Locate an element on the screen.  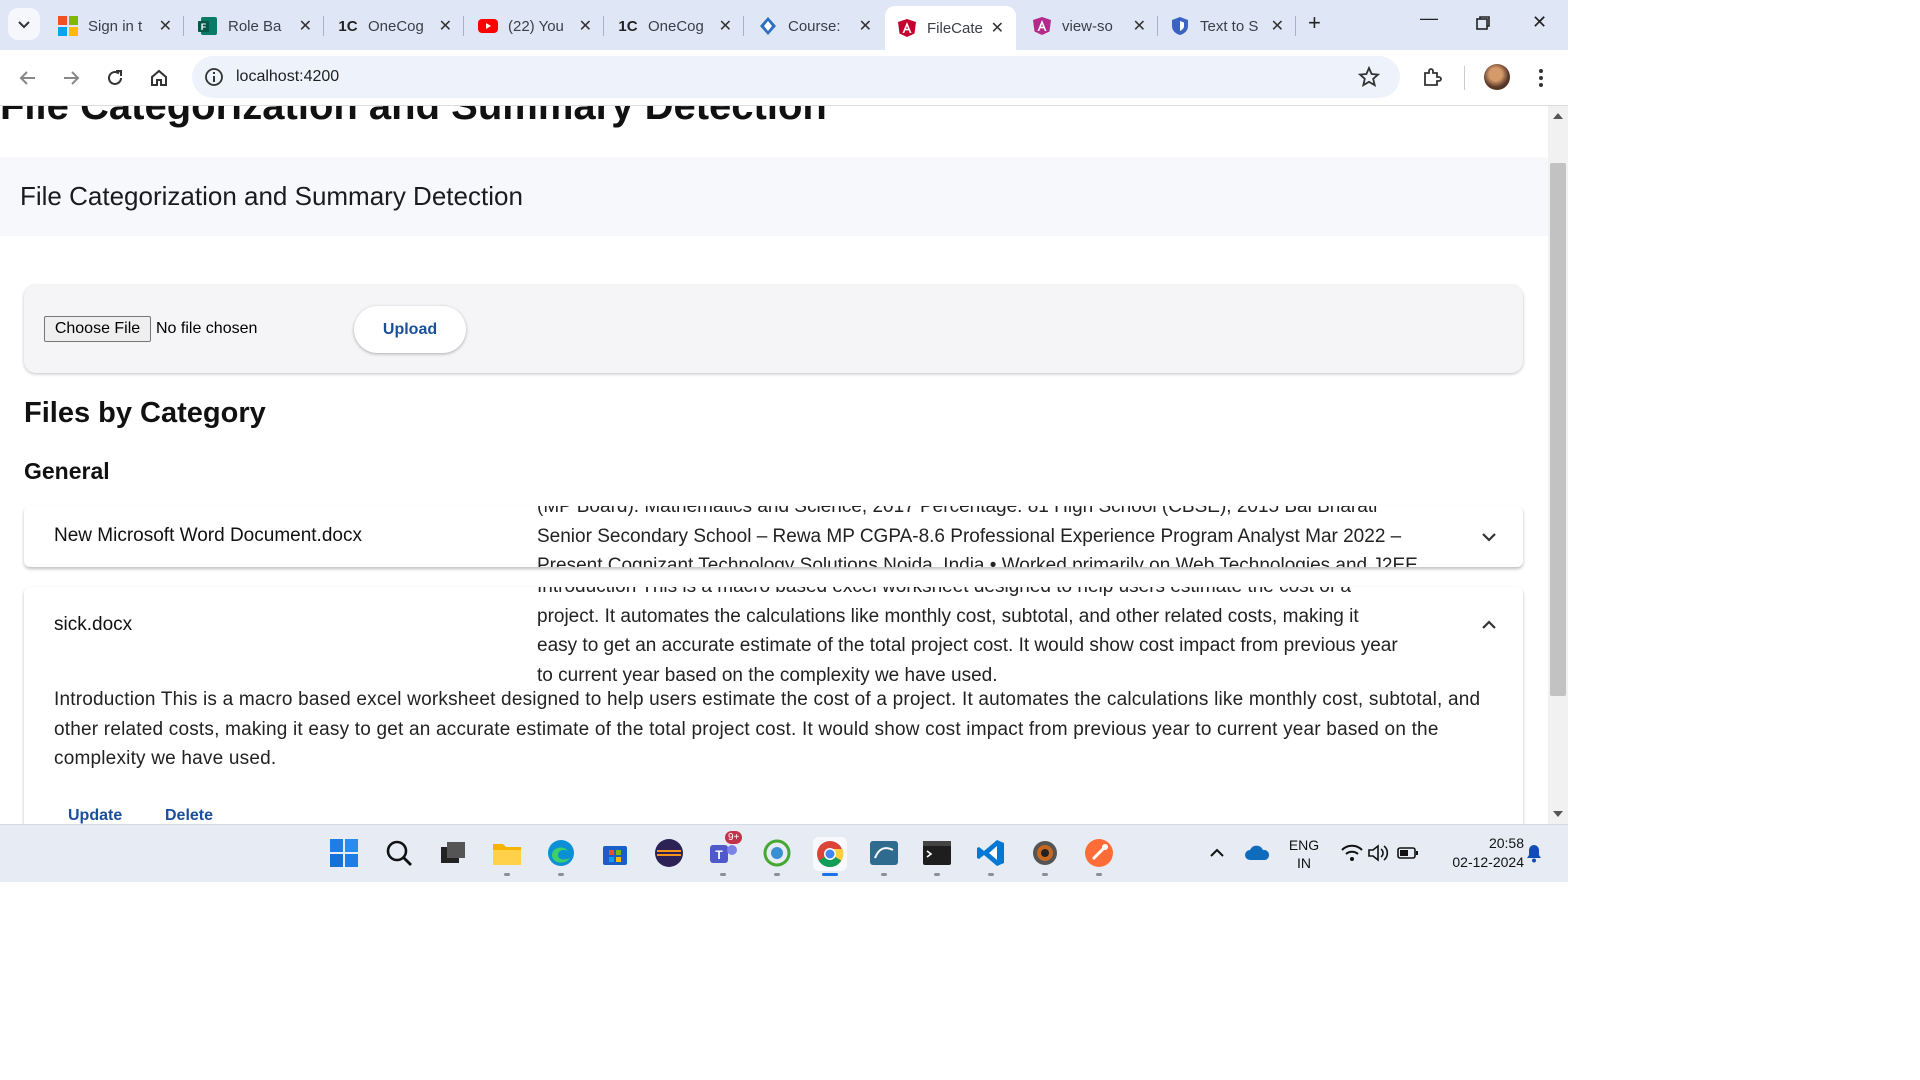
tab-onecog-1: 1C OneCog ✕ is located at coordinates (395, 26).